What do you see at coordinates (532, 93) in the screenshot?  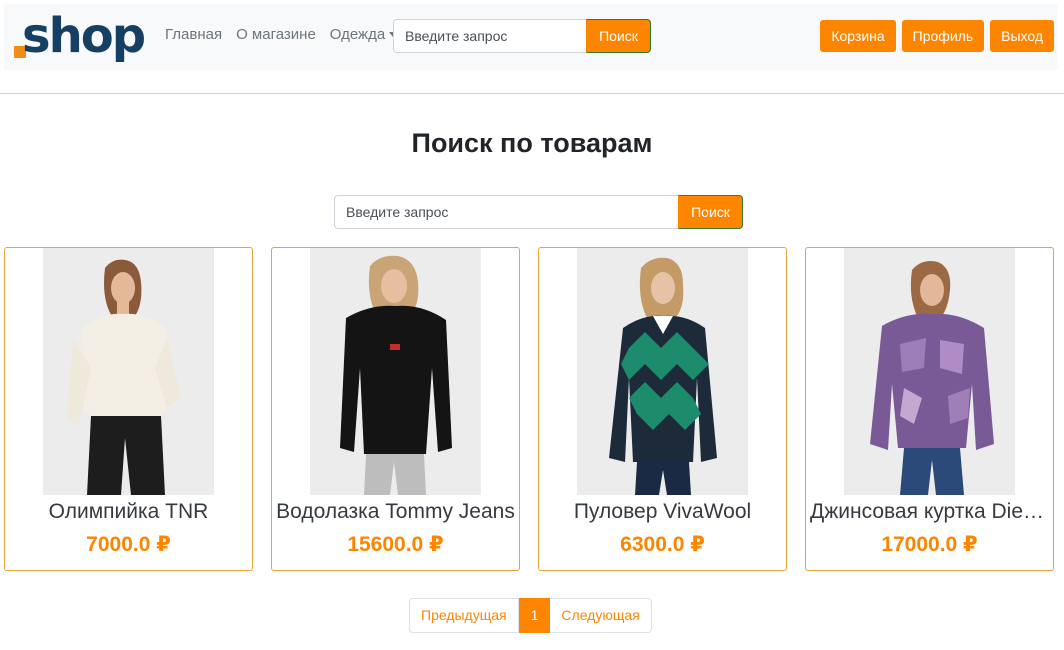 I see `header-divider` at bounding box center [532, 93].